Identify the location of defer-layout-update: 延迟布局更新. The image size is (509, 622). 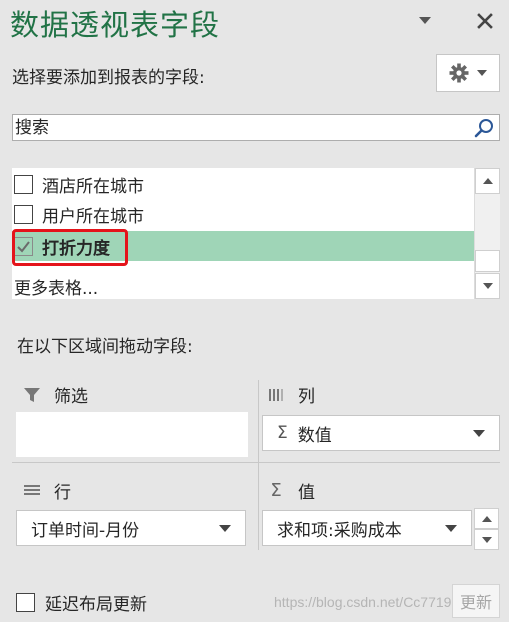
(81, 602).